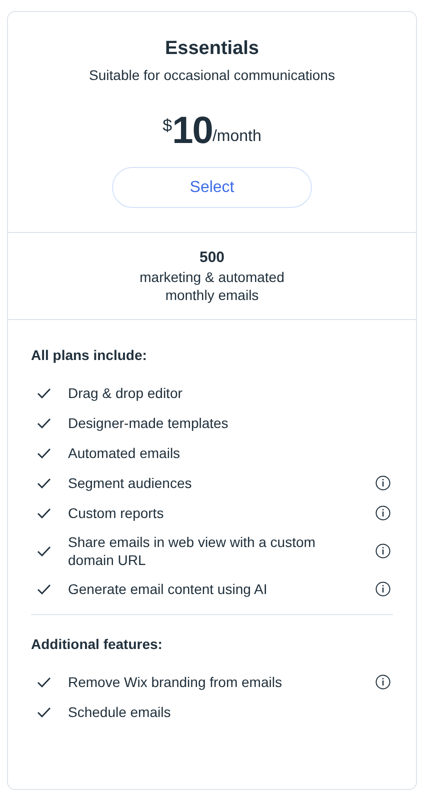 This screenshot has height=796, width=423. Describe the element at coordinates (167, 126) in the screenshot. I see `currency-symbol: $` at that location.